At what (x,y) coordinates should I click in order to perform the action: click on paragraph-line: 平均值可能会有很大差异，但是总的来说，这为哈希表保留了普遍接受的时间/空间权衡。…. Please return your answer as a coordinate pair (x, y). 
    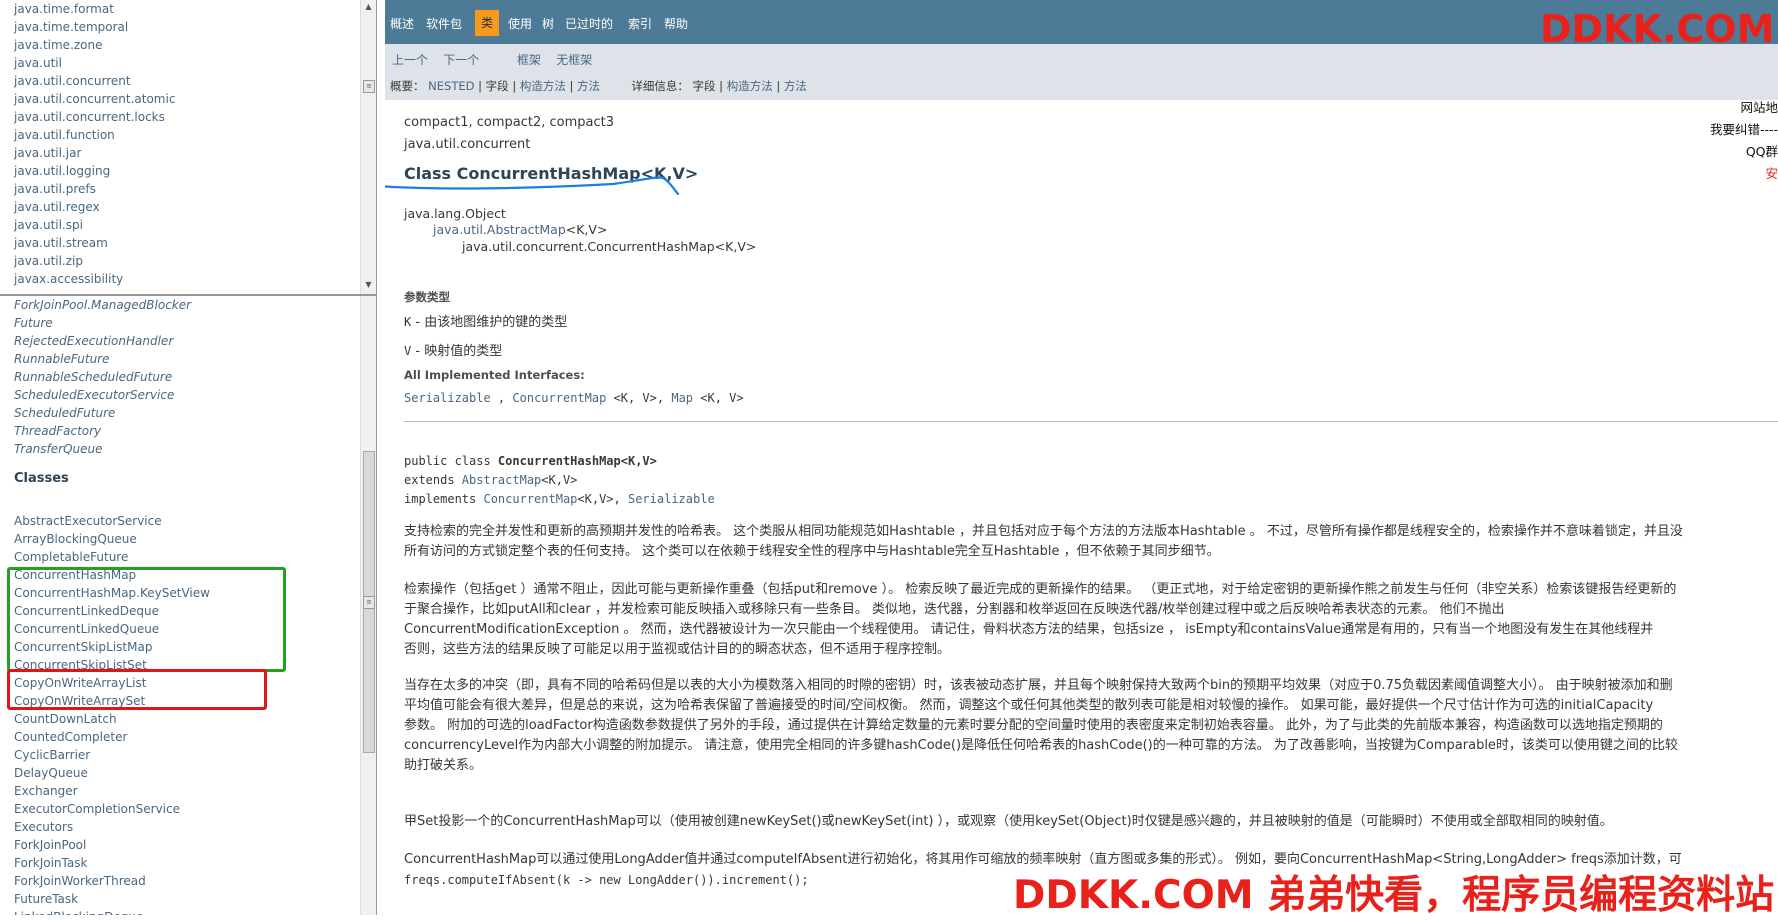
    Looking at the image, I should click on (1029, 705).